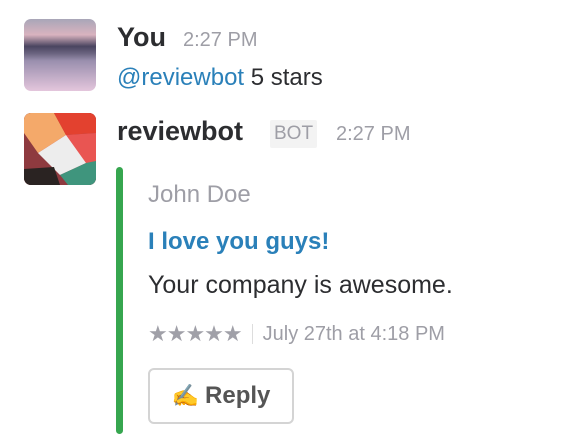 The height and width of the screenshot is (448, 580). What do you see at coordinates (294, 134) in the screenshot?
I see `bot-badge: BOT` at bounding box center [294, 134].